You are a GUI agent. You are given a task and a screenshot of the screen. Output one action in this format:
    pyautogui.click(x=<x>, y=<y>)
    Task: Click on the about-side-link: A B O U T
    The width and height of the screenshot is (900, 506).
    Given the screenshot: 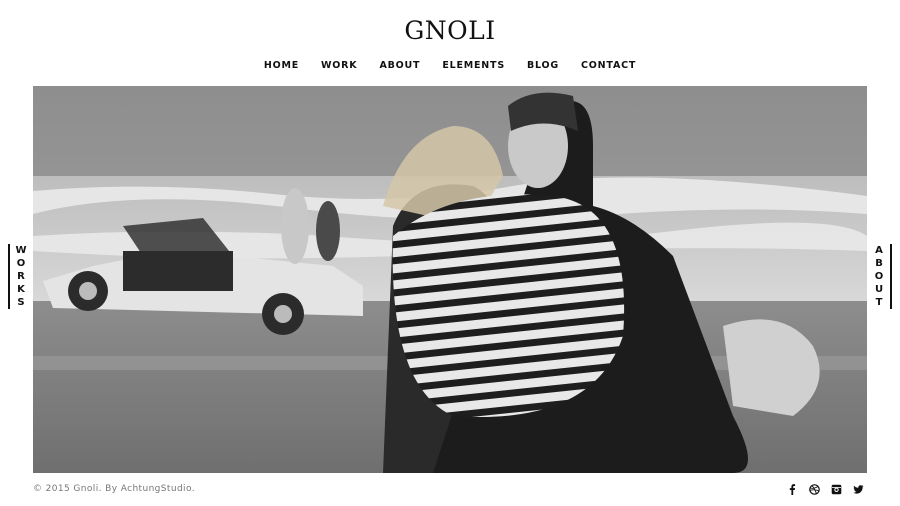 What is the action you would take?
    pyautogui.click(x=881, y=276)
    